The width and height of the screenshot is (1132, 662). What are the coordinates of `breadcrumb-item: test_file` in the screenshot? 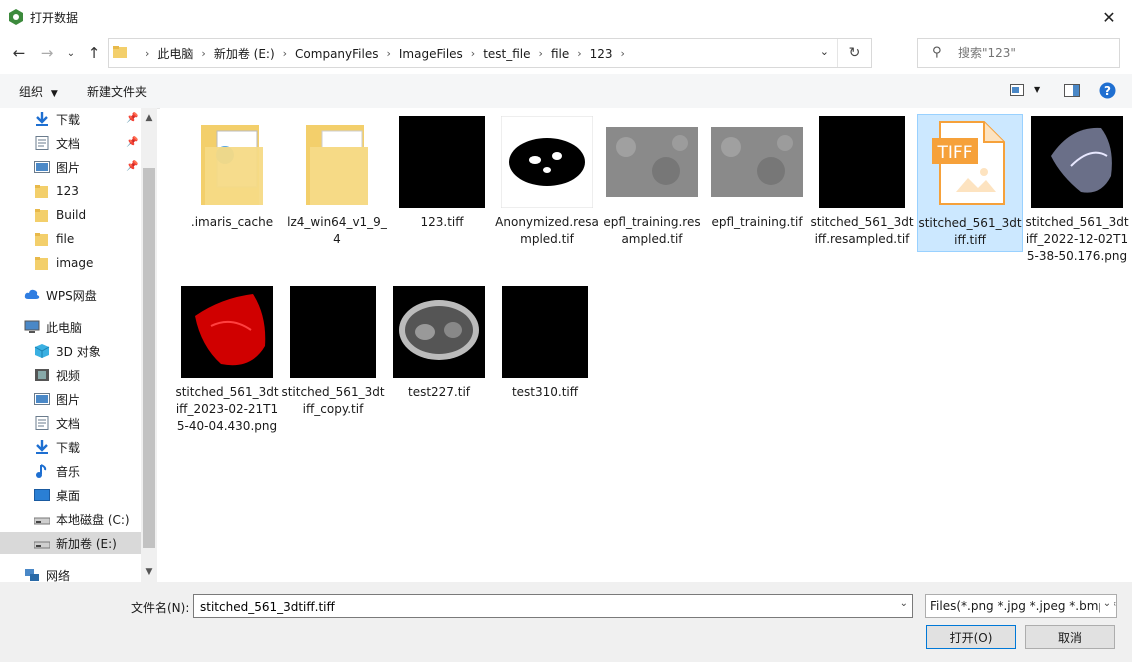 It's located at (506, 54).